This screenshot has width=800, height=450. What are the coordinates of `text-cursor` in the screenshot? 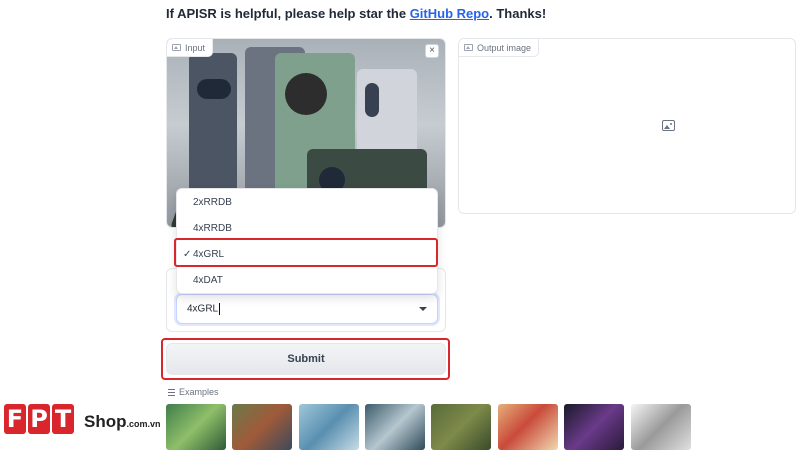 It's located at (220, 309).